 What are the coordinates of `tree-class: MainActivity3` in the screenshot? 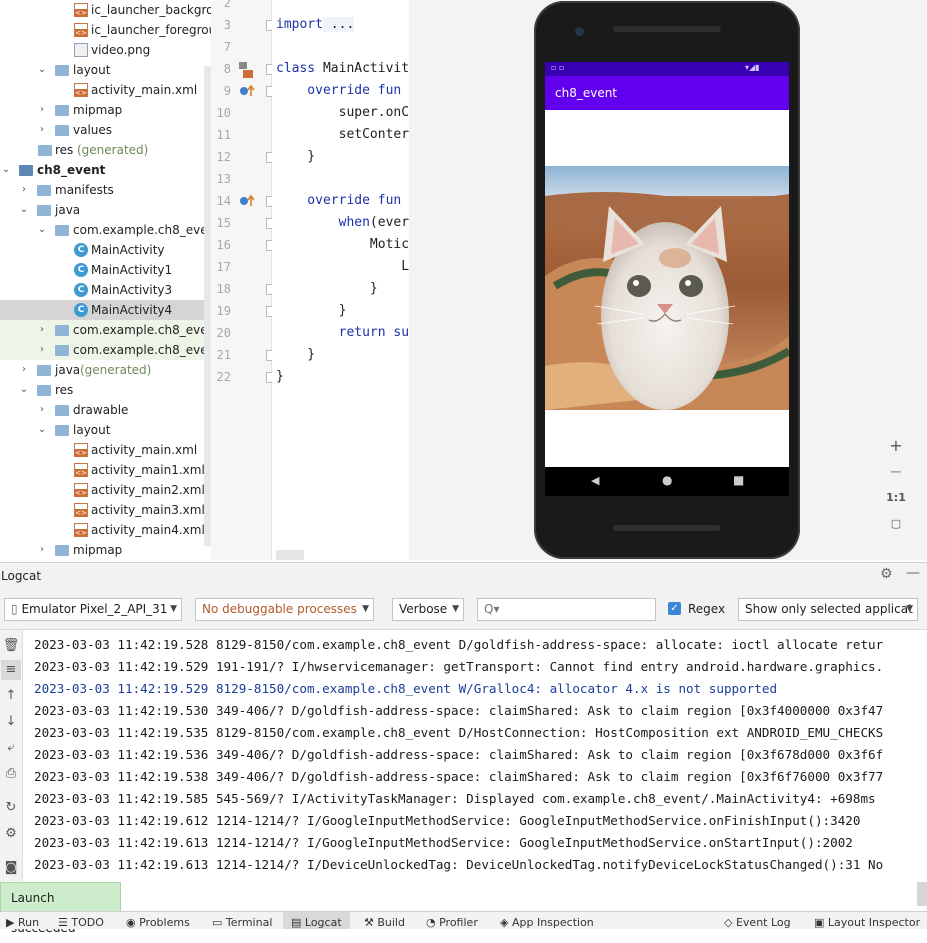 It's located at (105, 290).